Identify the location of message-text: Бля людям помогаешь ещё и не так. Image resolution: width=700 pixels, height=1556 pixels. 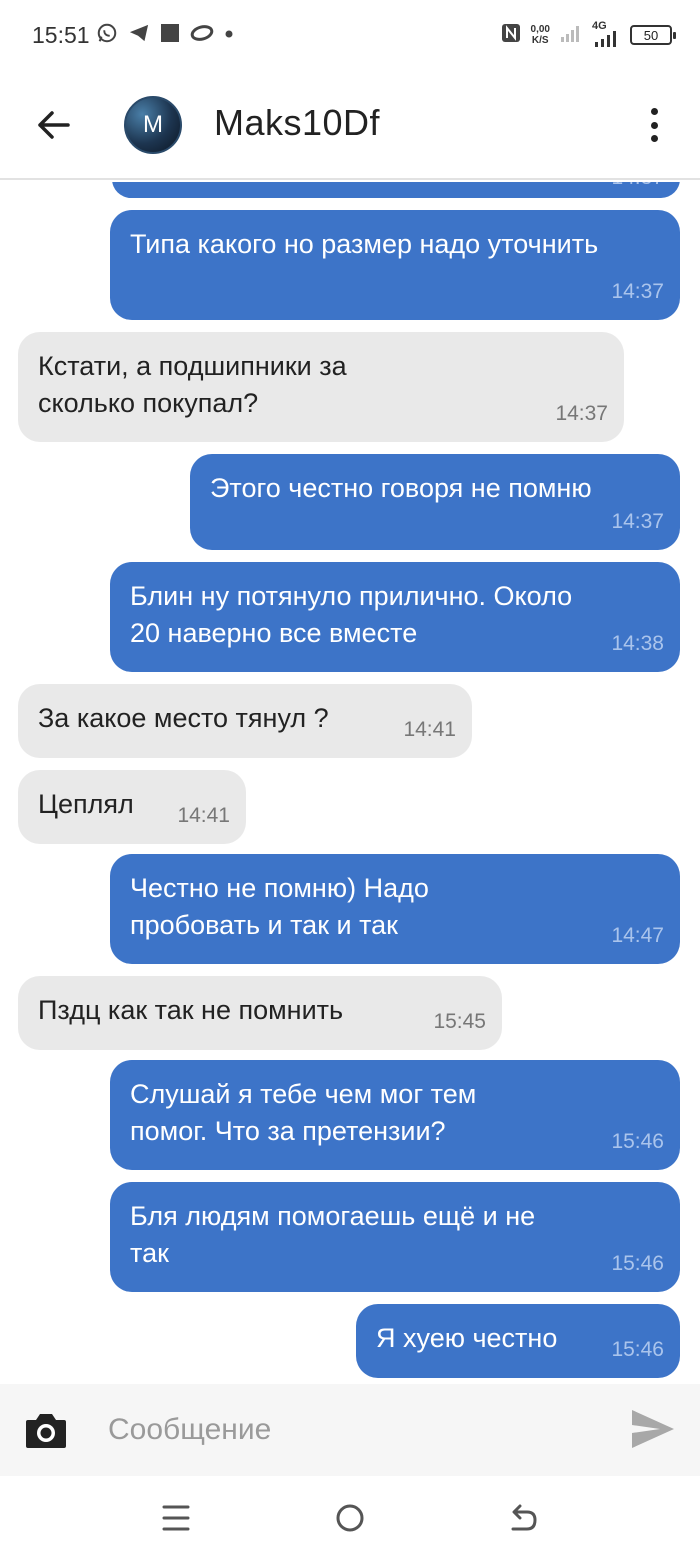
(333, 1234).